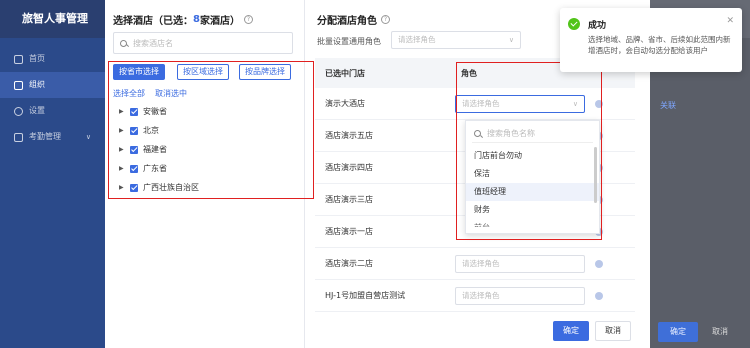 This screenshot has height=348, width=750. I want to click on sidebar-item-org: 组织, so click(52, 85).